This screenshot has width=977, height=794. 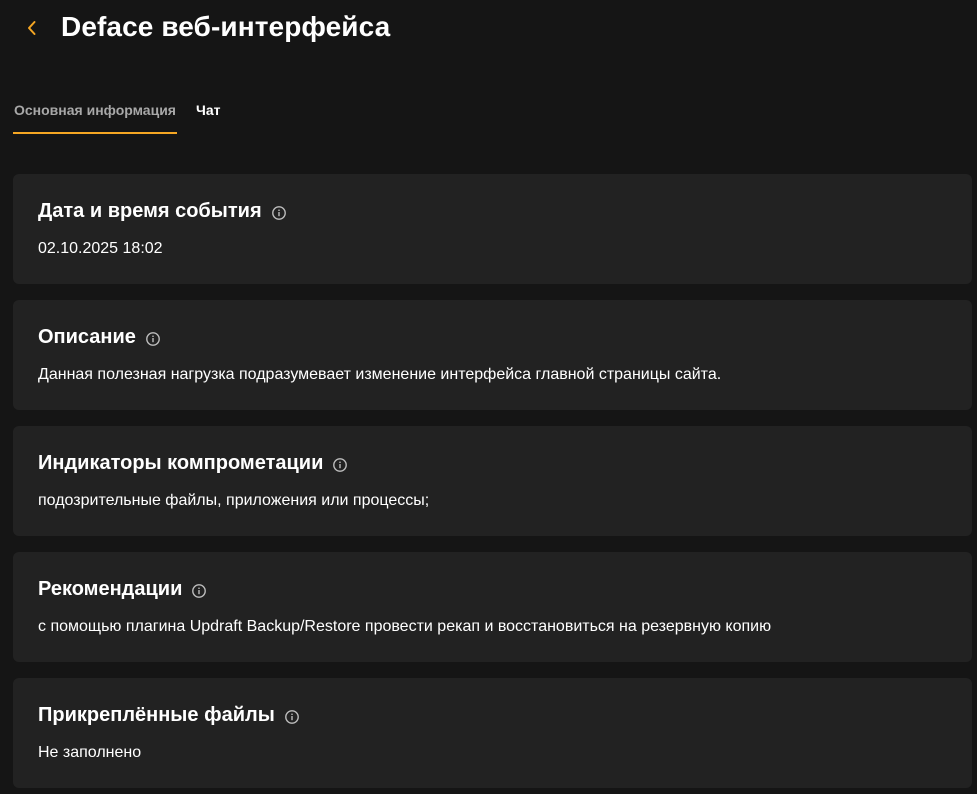 I want to click on back-button, so click(x=32, y=28).